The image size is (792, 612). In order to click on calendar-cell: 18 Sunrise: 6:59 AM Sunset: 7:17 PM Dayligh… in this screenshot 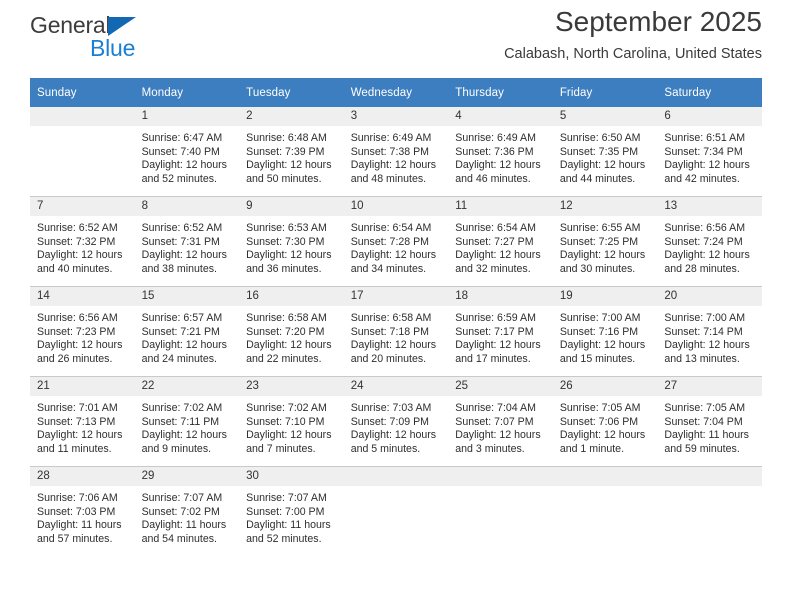, I will do `click(500, 331)`.